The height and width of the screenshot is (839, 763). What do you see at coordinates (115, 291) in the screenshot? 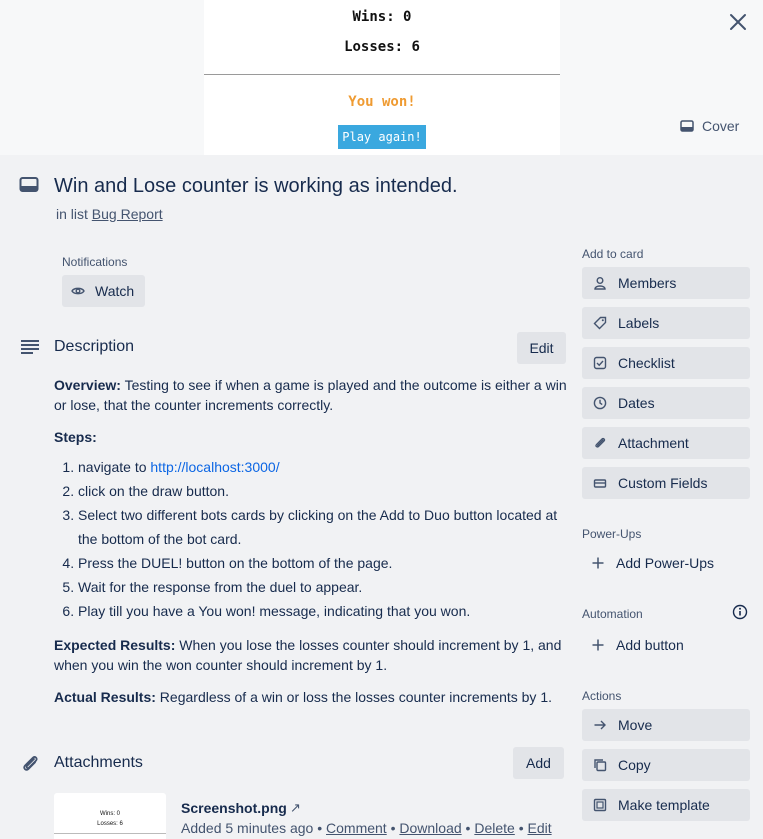
I see `watch-label: Watch` at bounding box center [115, 291].